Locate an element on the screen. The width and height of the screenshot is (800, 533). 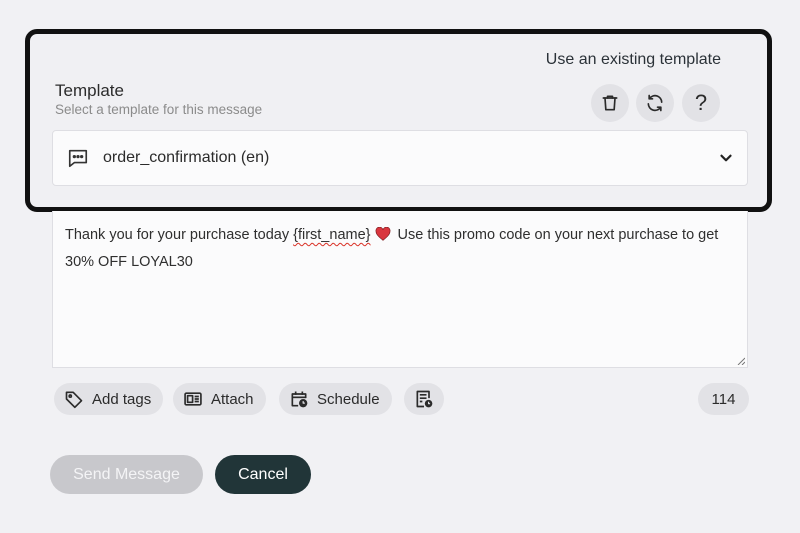
schedule-button: Schedule is located at coordinates (335, 399).